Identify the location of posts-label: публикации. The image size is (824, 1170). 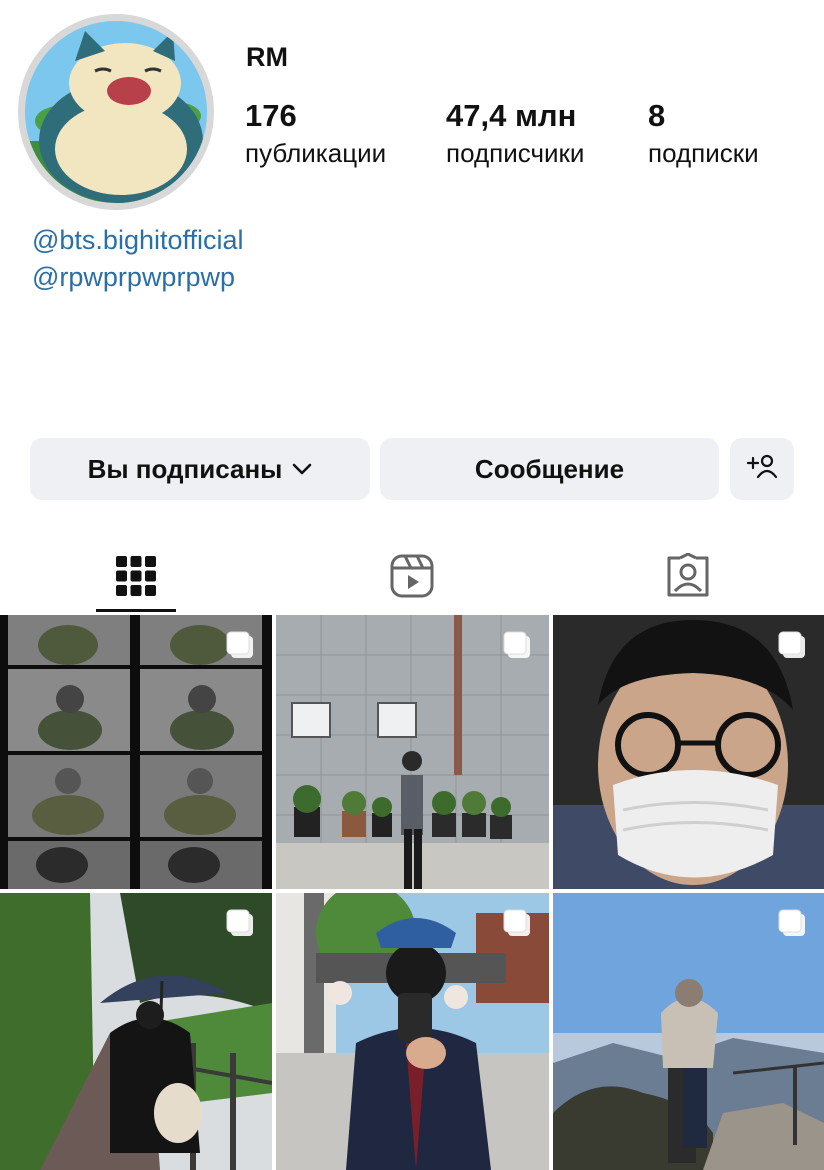
(316, 153).